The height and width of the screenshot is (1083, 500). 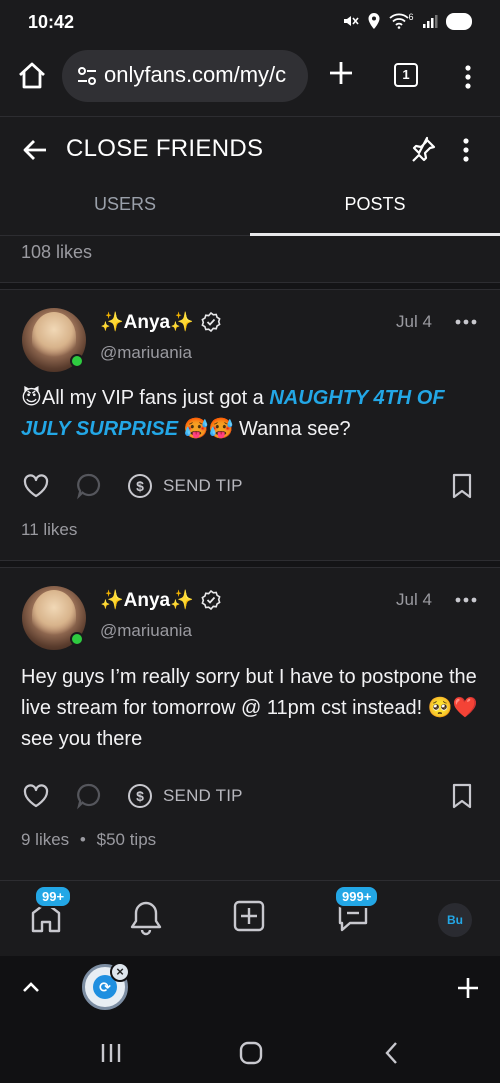 I want to click on location-icon, so click(x=374, y=21).